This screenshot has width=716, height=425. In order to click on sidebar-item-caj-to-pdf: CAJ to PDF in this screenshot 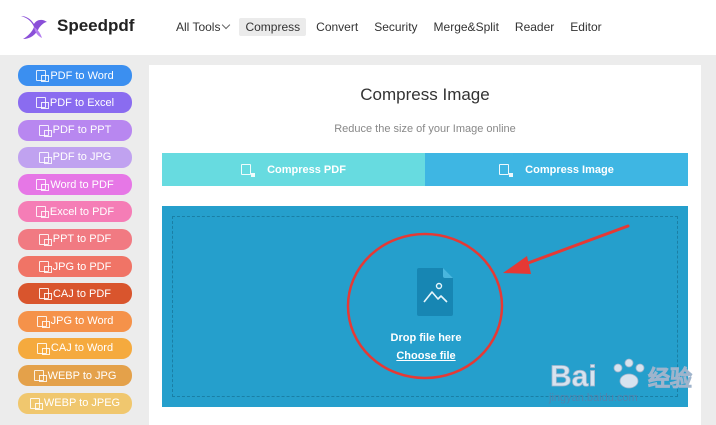, I will do `click(75, 294)`.